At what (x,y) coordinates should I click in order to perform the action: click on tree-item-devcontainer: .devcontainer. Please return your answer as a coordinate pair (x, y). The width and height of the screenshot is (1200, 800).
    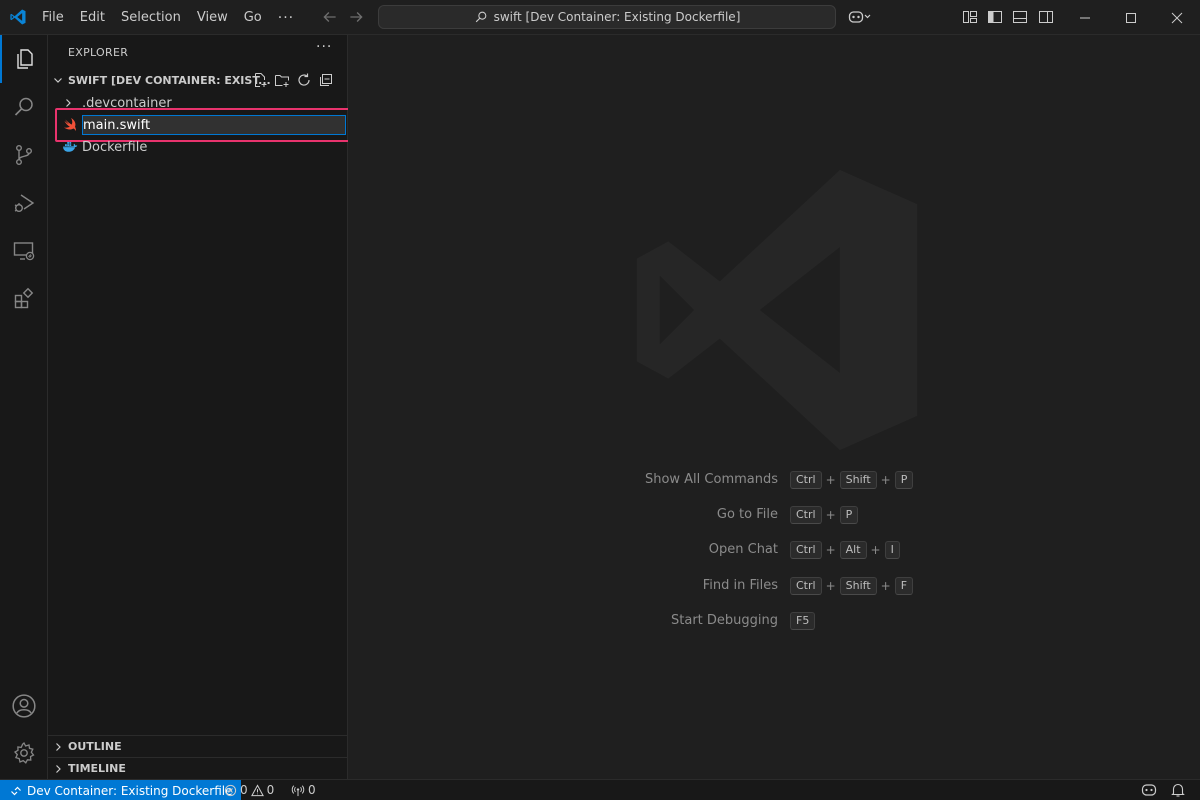
    Looking at the image, I should click on (198, 103).